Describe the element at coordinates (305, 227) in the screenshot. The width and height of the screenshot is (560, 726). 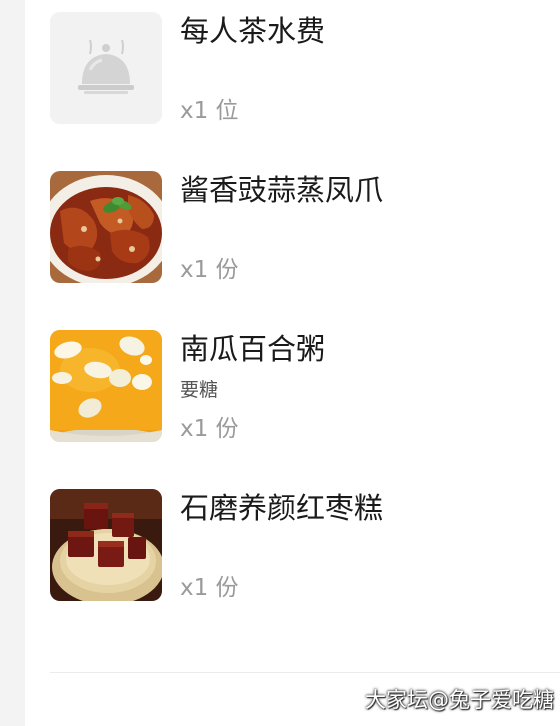
I see `order-item-chicken-feet: 酱香豉蒜蒸凤爪 x1 份` at that location.